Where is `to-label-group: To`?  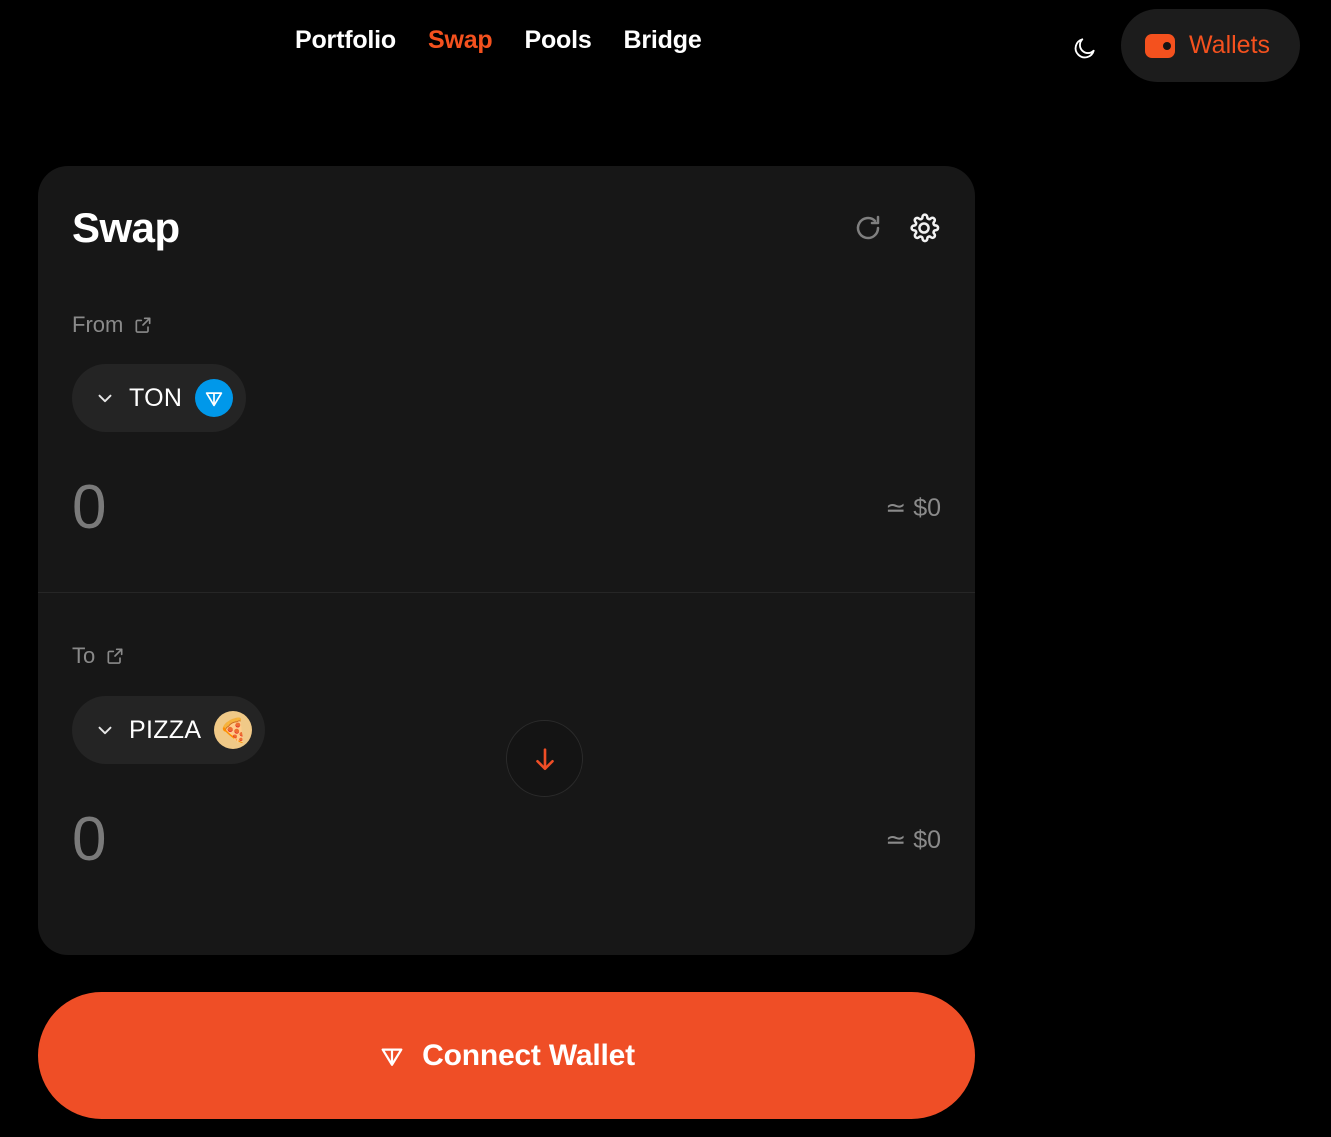 to-label-group: To is located at coordinates (98, 656).